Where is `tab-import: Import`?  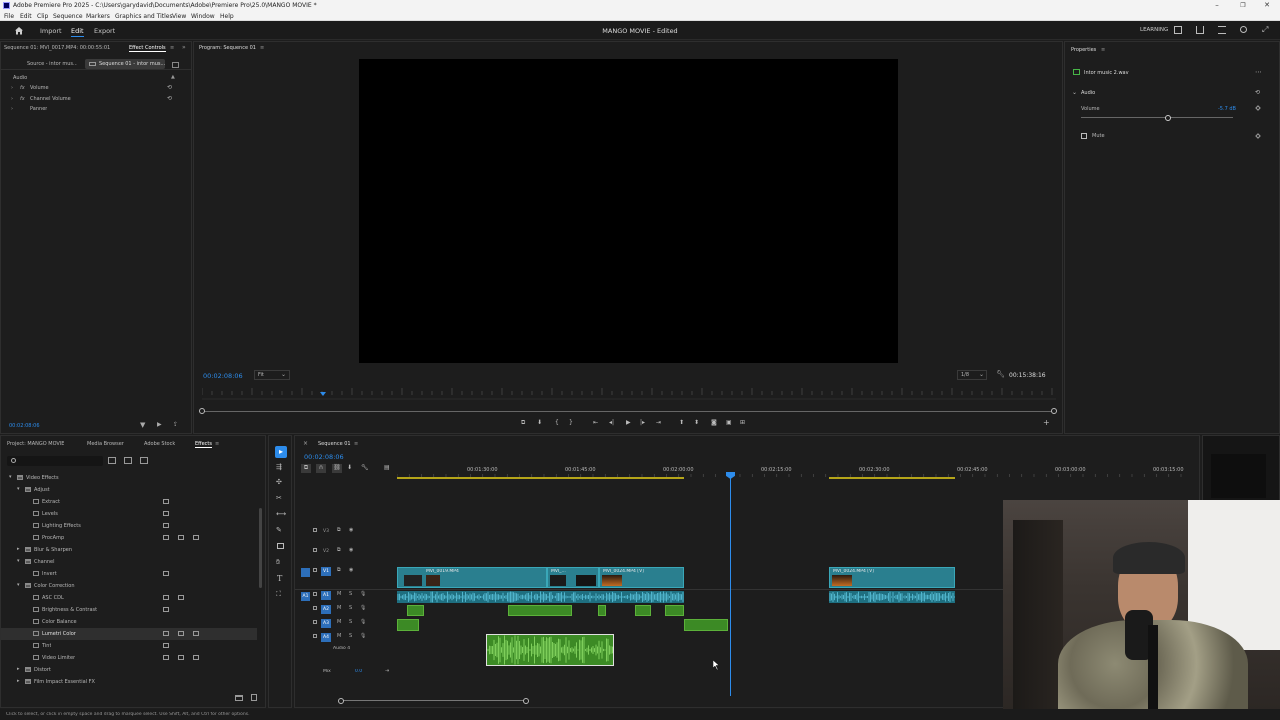
tab-import: Import is located at coordinates (51, 31).